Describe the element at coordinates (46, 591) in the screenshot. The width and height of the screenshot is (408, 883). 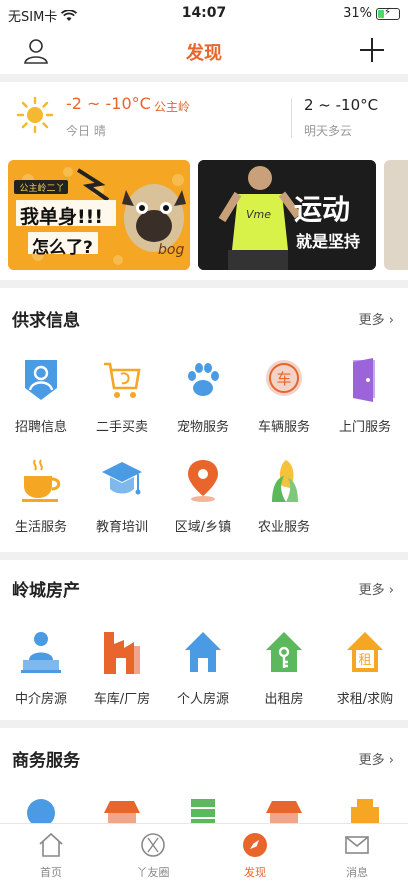
I see `section-title: 岭城房产` at that location.